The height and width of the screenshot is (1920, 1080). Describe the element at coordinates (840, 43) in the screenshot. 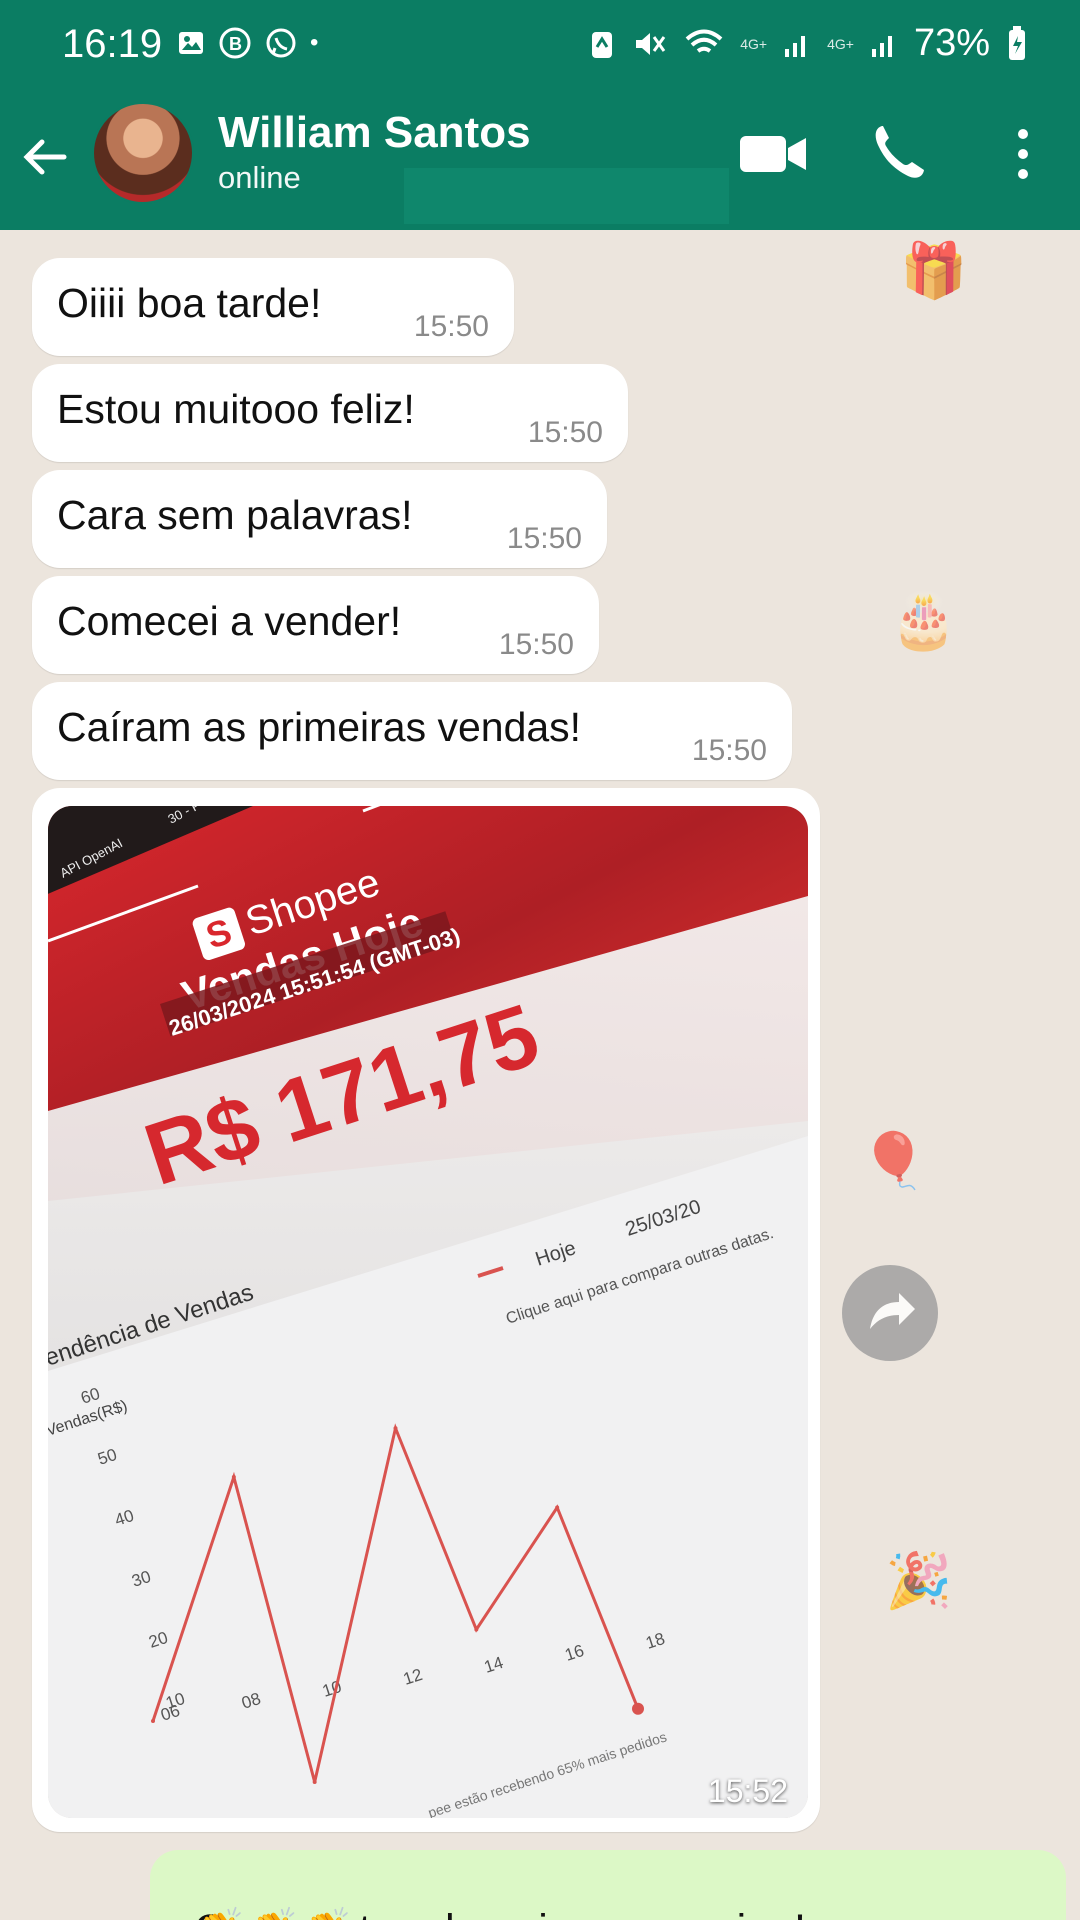

I see `network-label-2: 4G+` at that location.